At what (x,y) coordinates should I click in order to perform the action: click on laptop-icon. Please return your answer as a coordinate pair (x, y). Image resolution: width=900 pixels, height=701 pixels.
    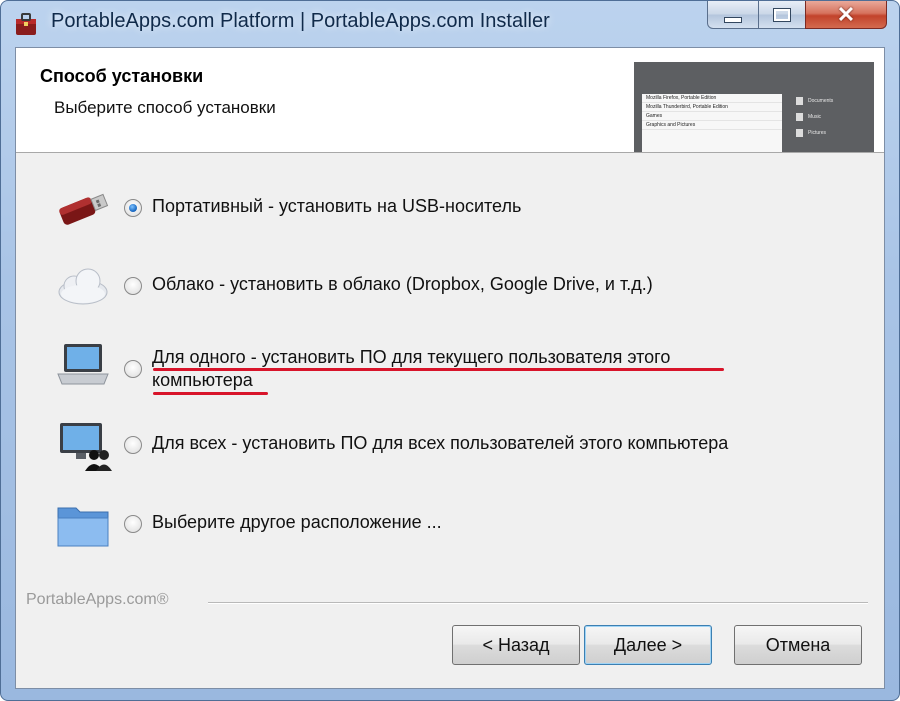
    Looking at the image, I should click on (83, 364).